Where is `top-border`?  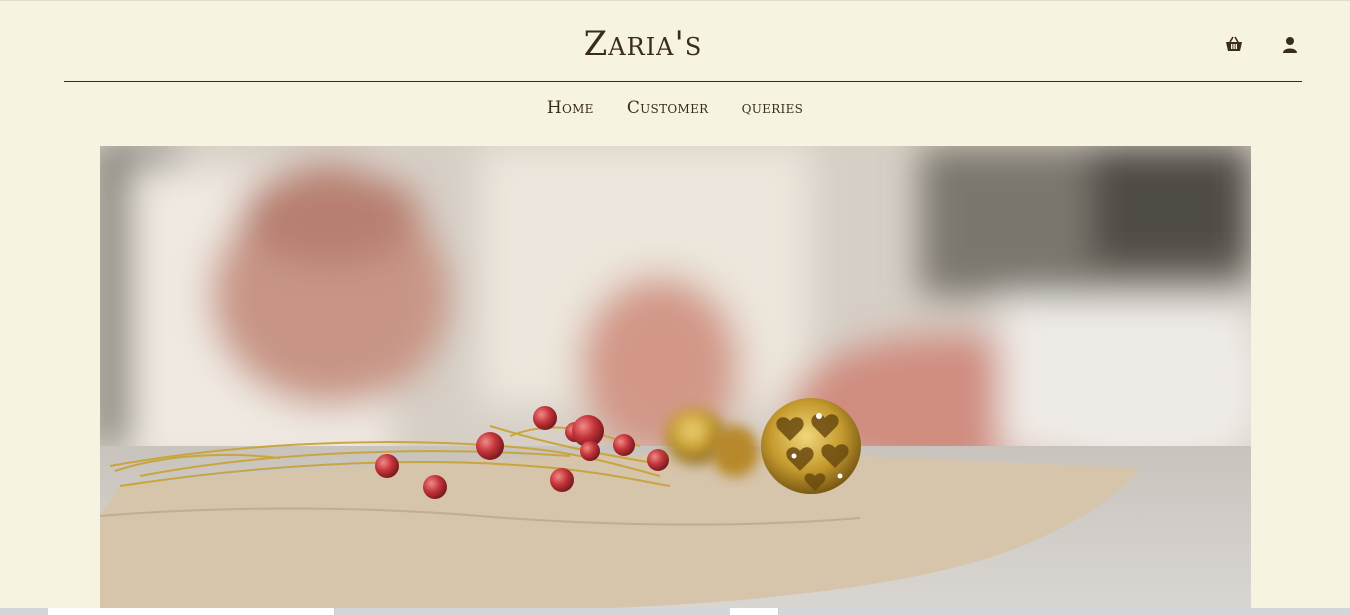
top-border is located at coordinates (675, 0).